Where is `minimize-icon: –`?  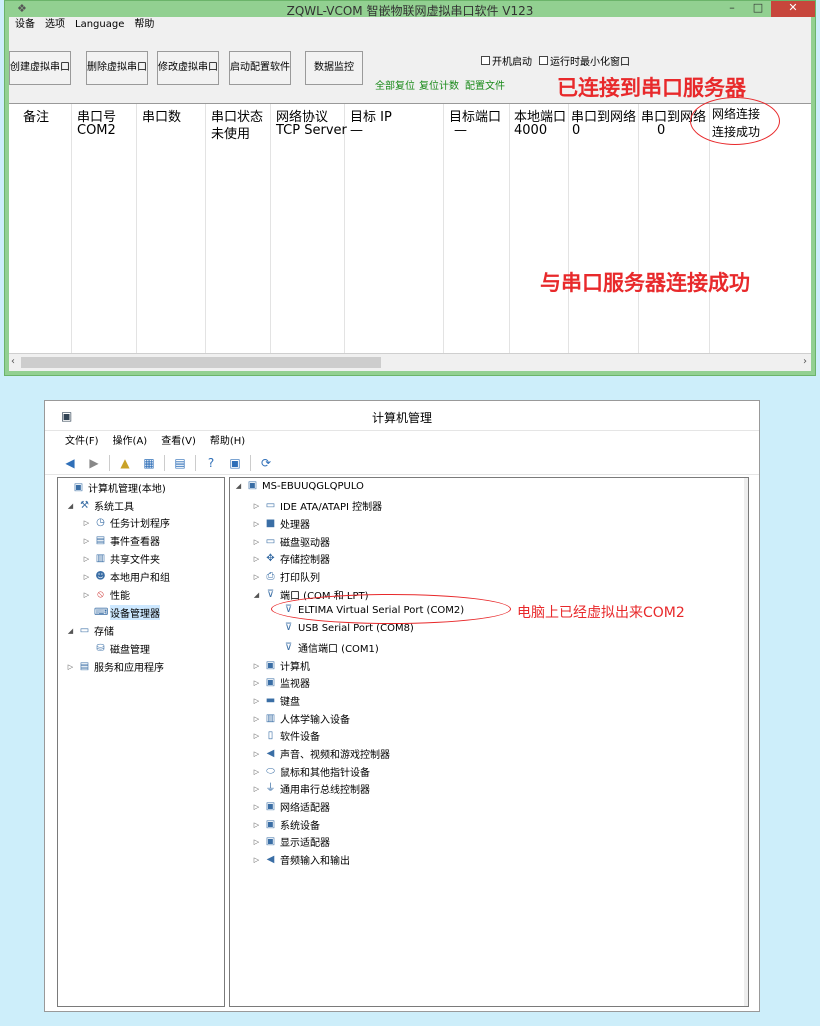
minimize-icon: – is located at coordinates (732, 9).